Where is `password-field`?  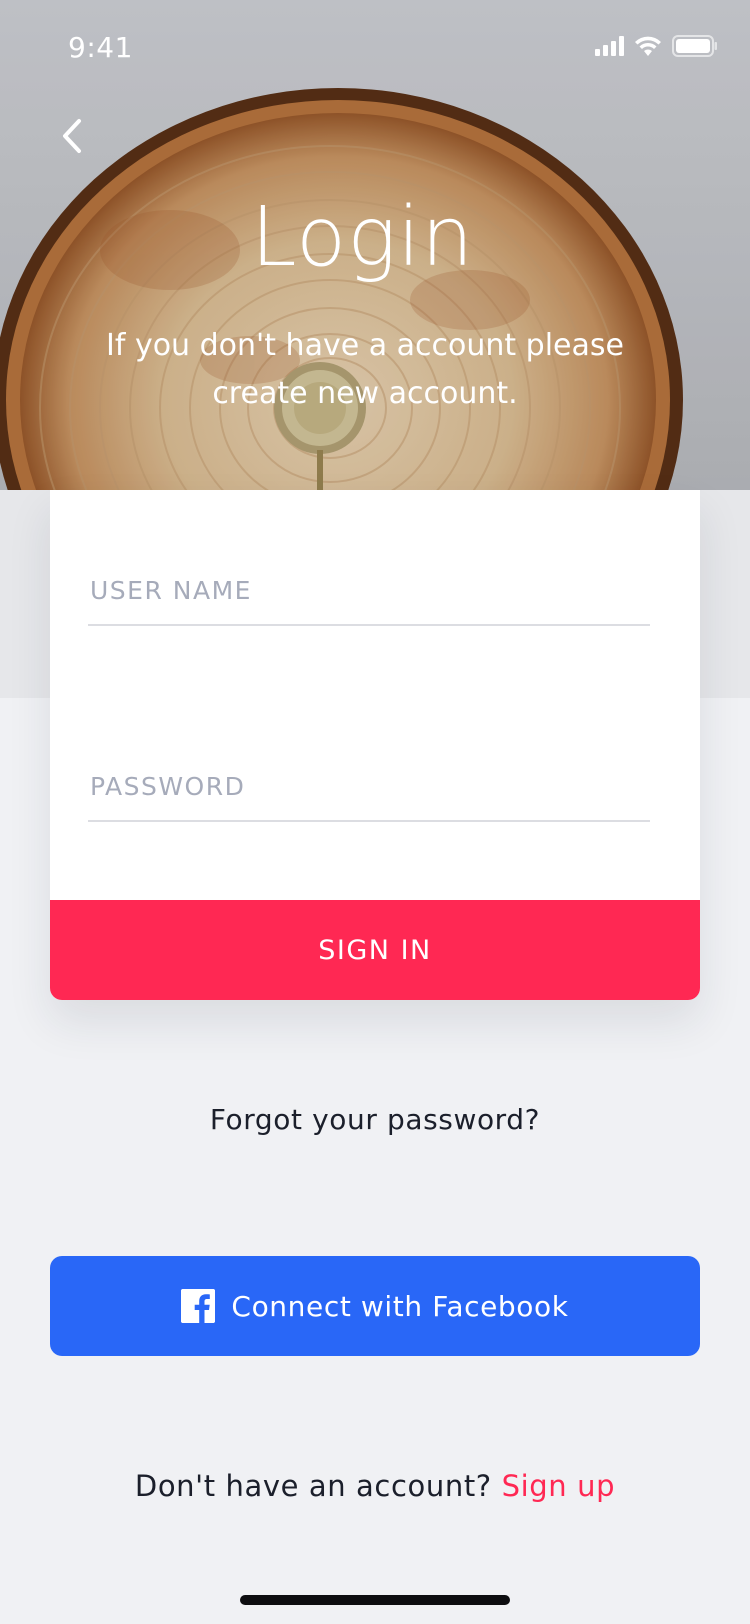
password-field is located at coordinates (369, 787).